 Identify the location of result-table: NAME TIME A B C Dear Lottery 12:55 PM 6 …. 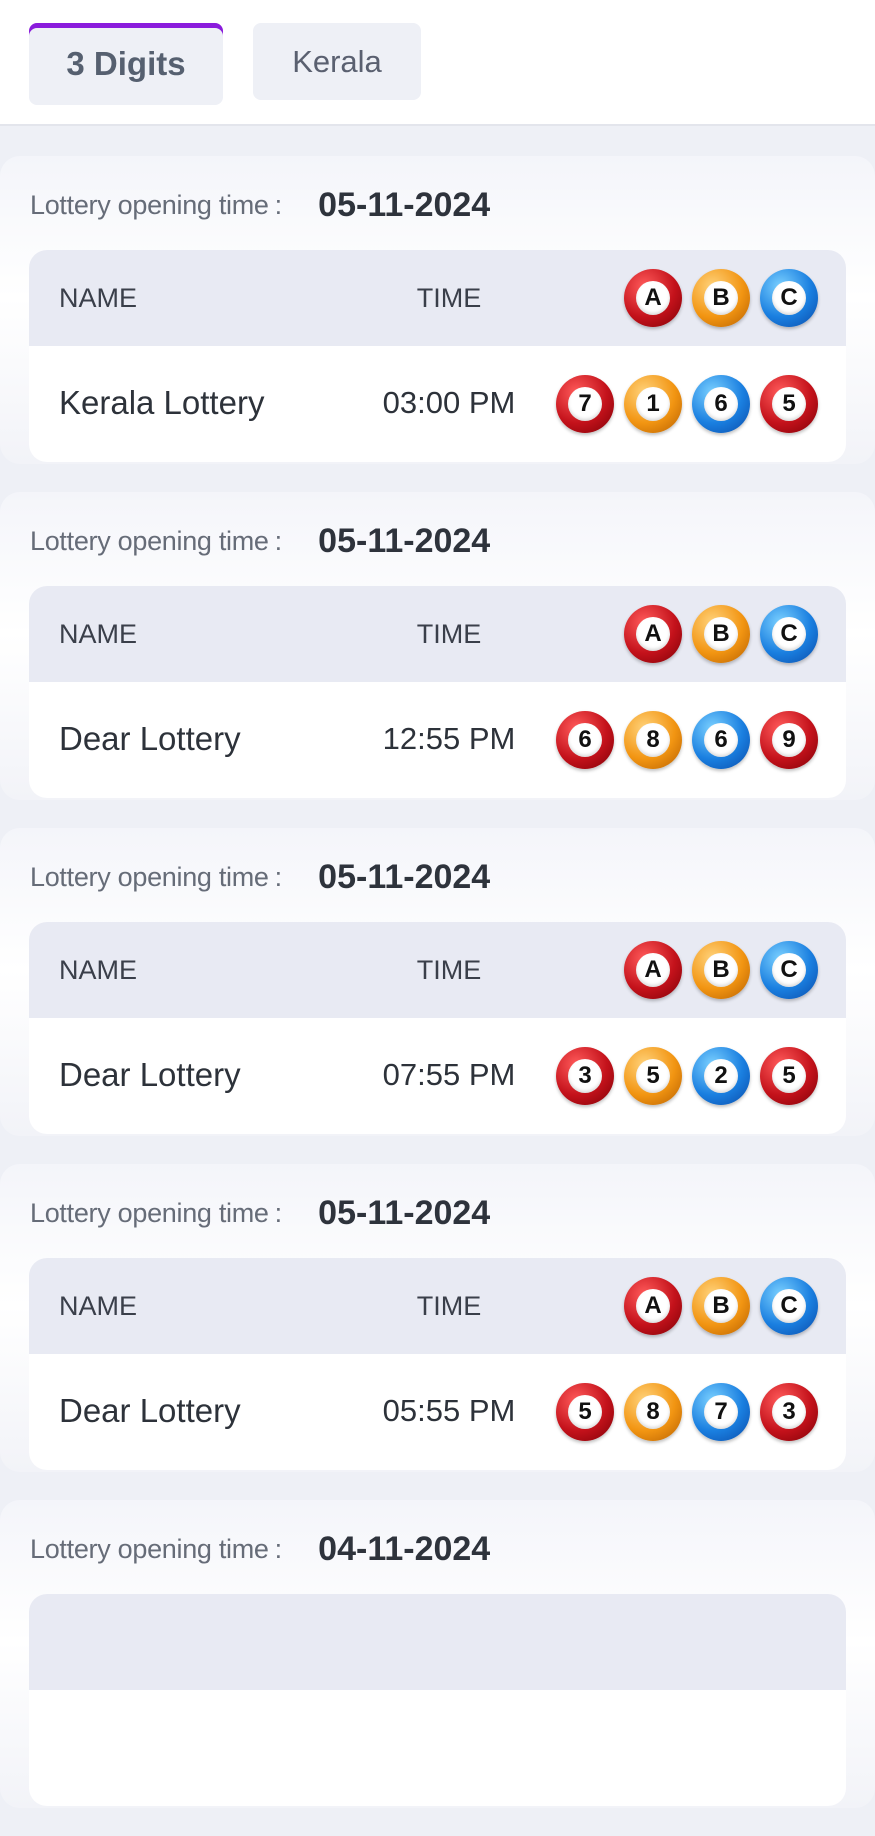
(437, 692).